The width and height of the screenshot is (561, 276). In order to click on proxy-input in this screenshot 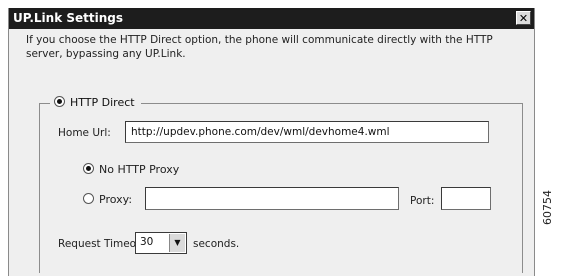, I will do `click(272, 198)`.